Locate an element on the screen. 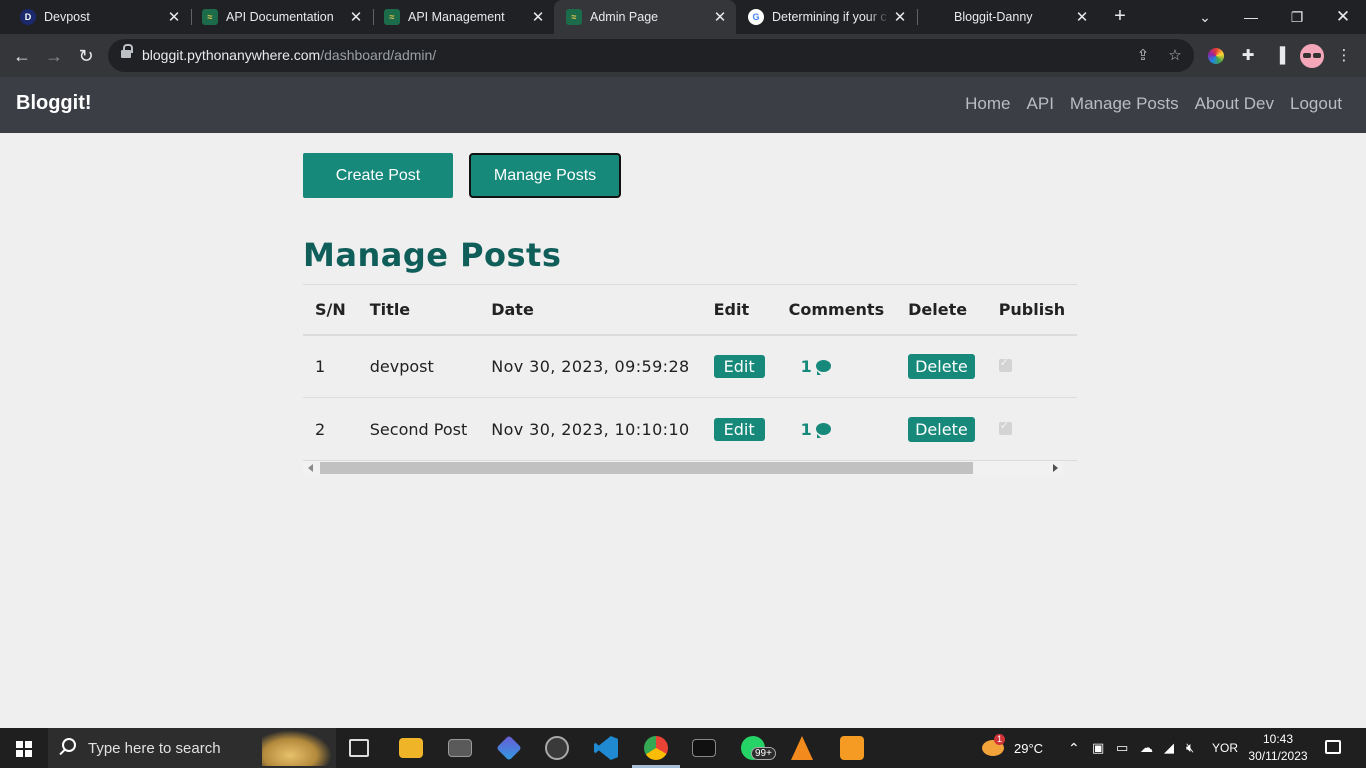  taskbar-search-box: Type here to search is located at coordinates (192, 748).